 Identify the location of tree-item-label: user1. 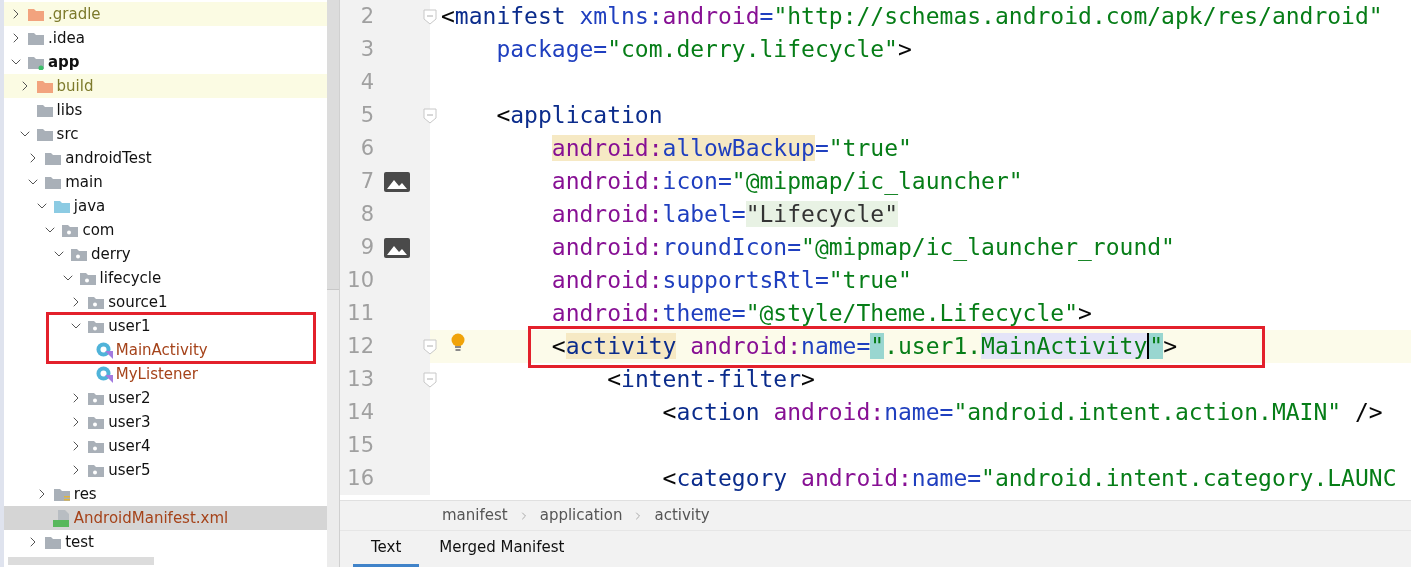
(129, 326).